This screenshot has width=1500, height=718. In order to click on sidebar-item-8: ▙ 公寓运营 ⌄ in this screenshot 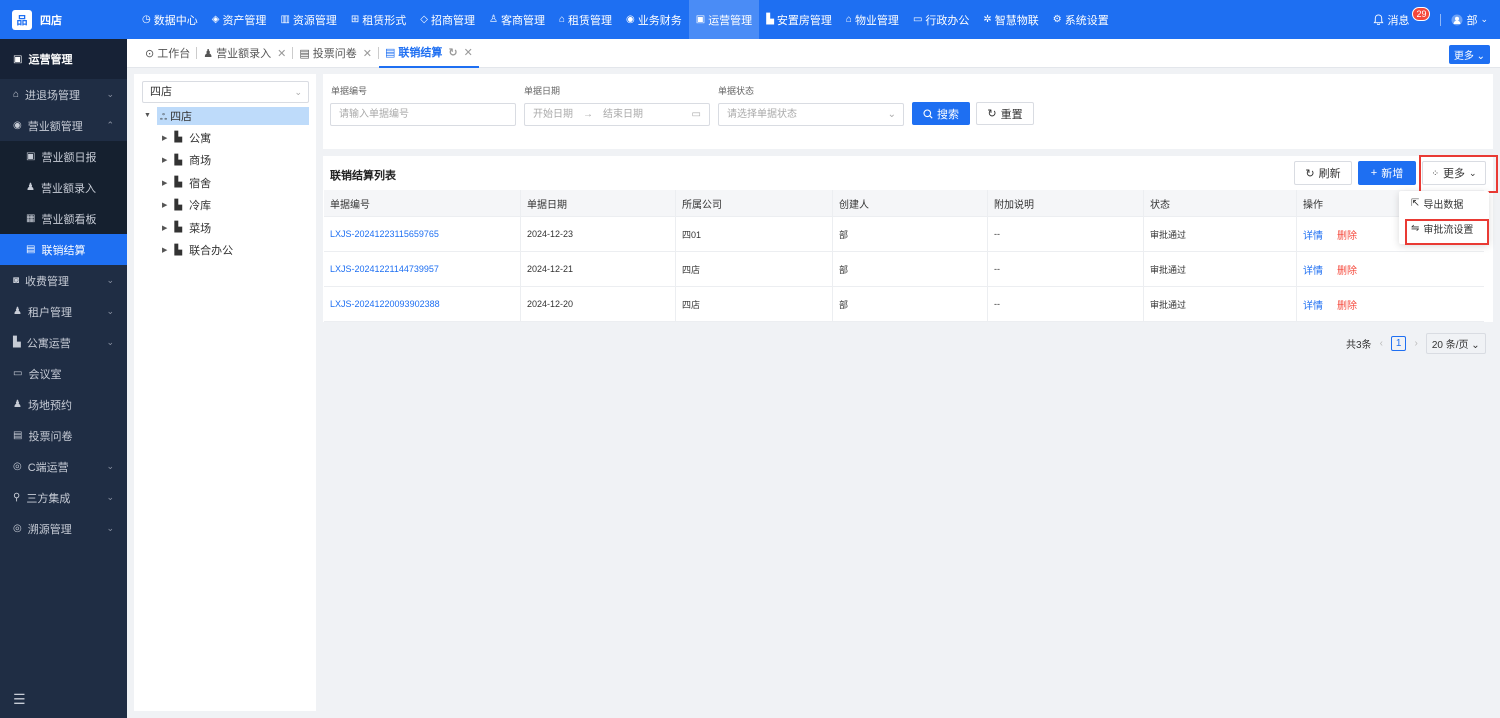, I will do `click(63, 342)`.